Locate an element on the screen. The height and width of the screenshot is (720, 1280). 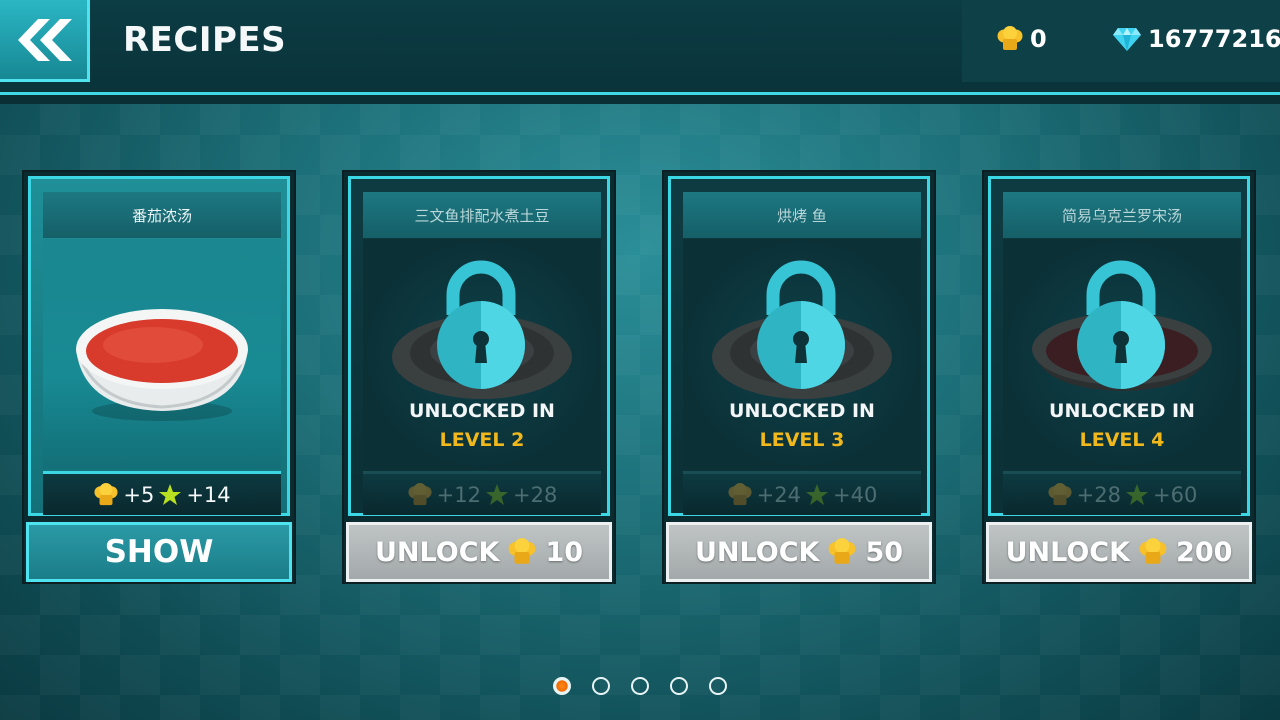
gem-value: 16777216 is located at coordinates (1214, 39).